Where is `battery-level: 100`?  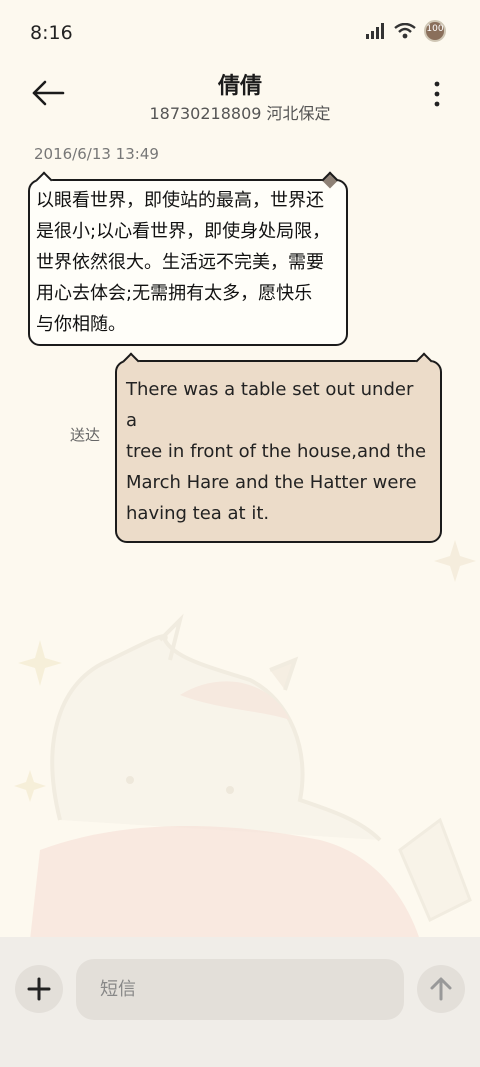 battery-level: 100 is located at coordinates (435, 29).